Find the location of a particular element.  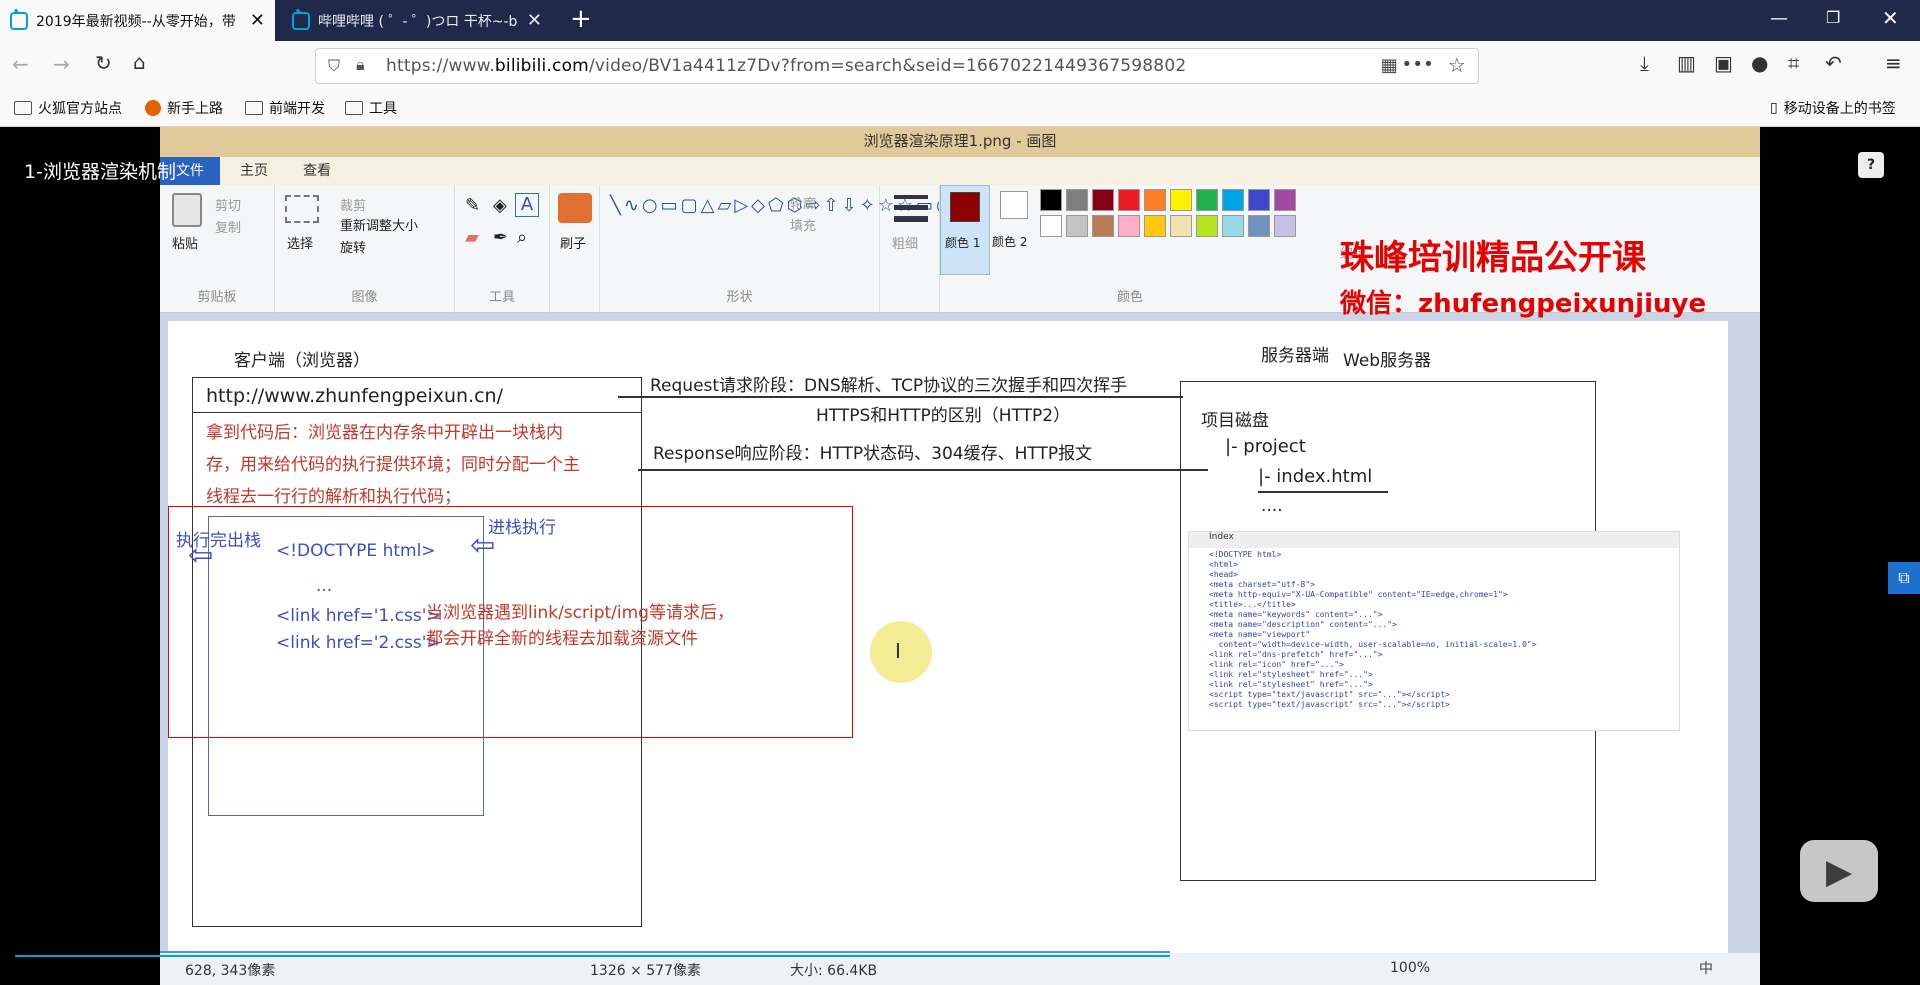

bookmark-getting-started: 新手上路 is located at coordinates (184, 108).